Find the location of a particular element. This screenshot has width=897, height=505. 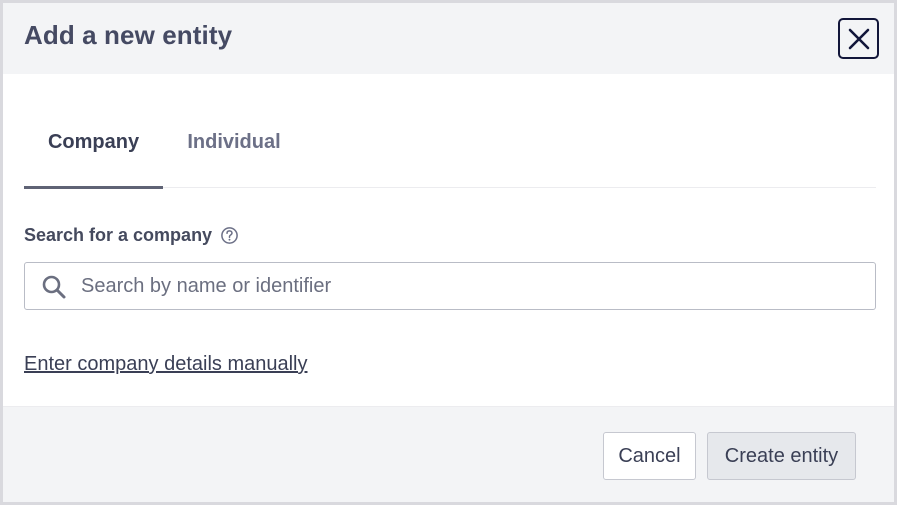

search-company-label-text: Search for a company is located at coordinates (118, 235).